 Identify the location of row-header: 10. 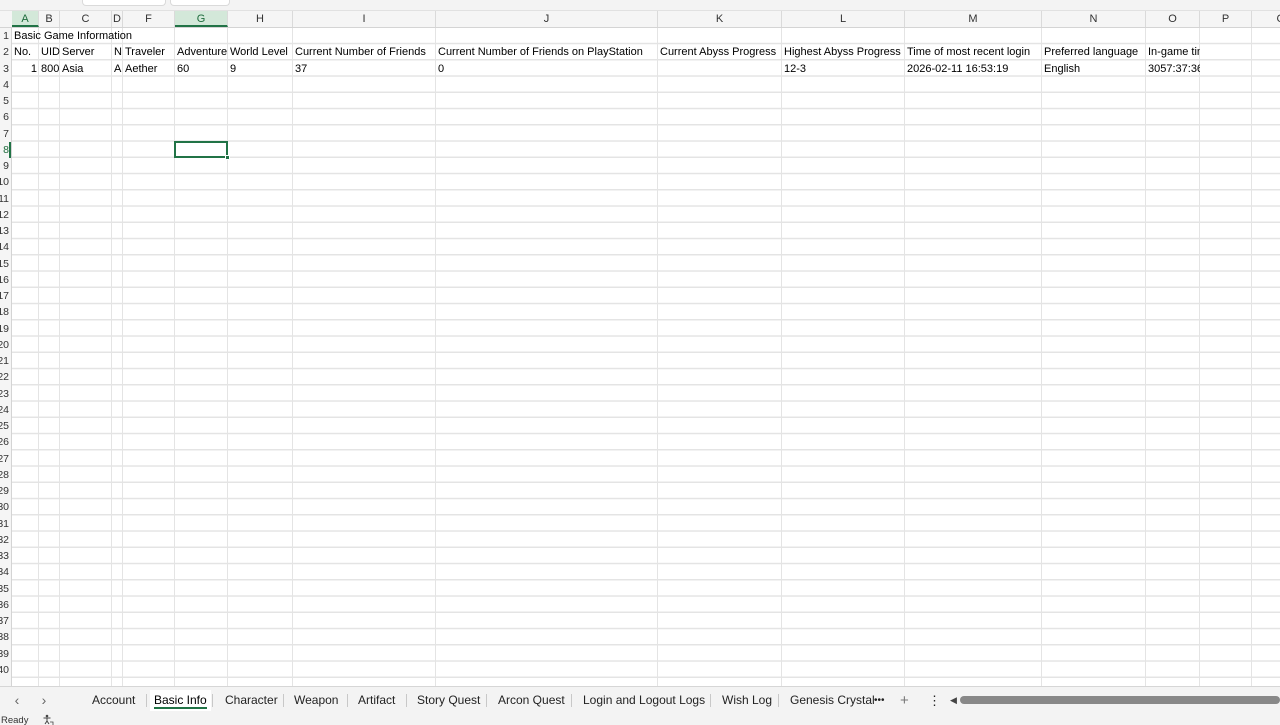
(4, 182).